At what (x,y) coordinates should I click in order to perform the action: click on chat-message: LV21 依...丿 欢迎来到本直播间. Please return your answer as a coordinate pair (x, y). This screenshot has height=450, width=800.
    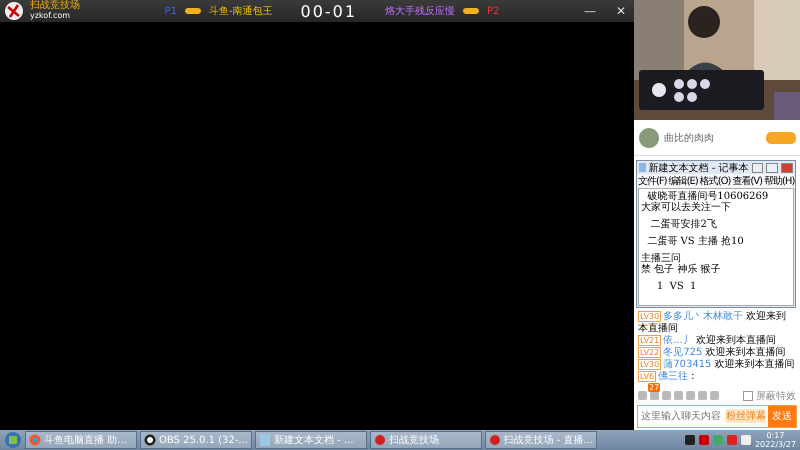
    Looking at the image, I should click on (707, 340).